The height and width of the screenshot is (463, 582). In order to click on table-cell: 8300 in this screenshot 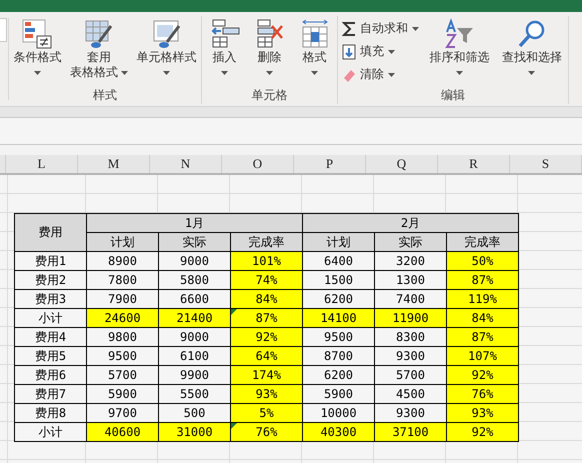, I will do `click(410, 337)`.